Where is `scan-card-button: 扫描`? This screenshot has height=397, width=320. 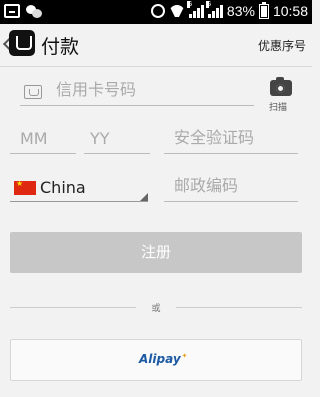 scan-card-button: 扫描 is located at coordinates (281, 95).